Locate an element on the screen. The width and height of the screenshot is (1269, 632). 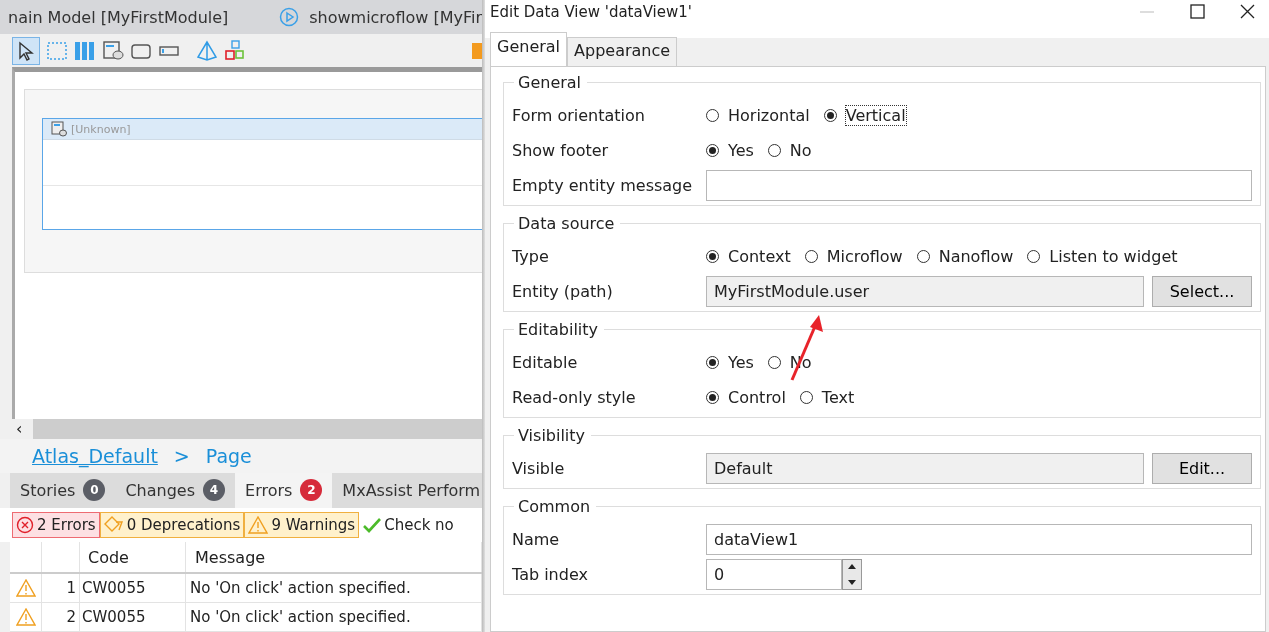
widget-label: [Unknown] is located at coordinates (101, 129).